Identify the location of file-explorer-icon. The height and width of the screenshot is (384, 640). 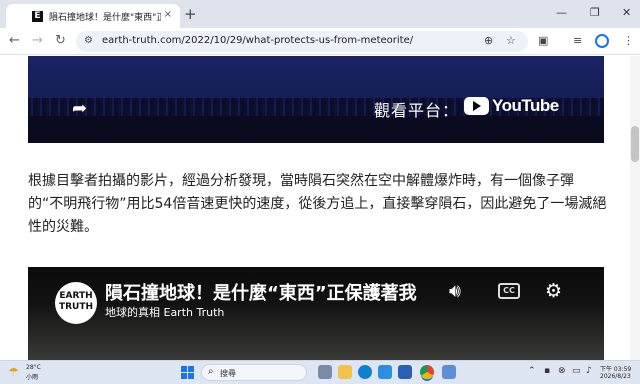
(345, 372).